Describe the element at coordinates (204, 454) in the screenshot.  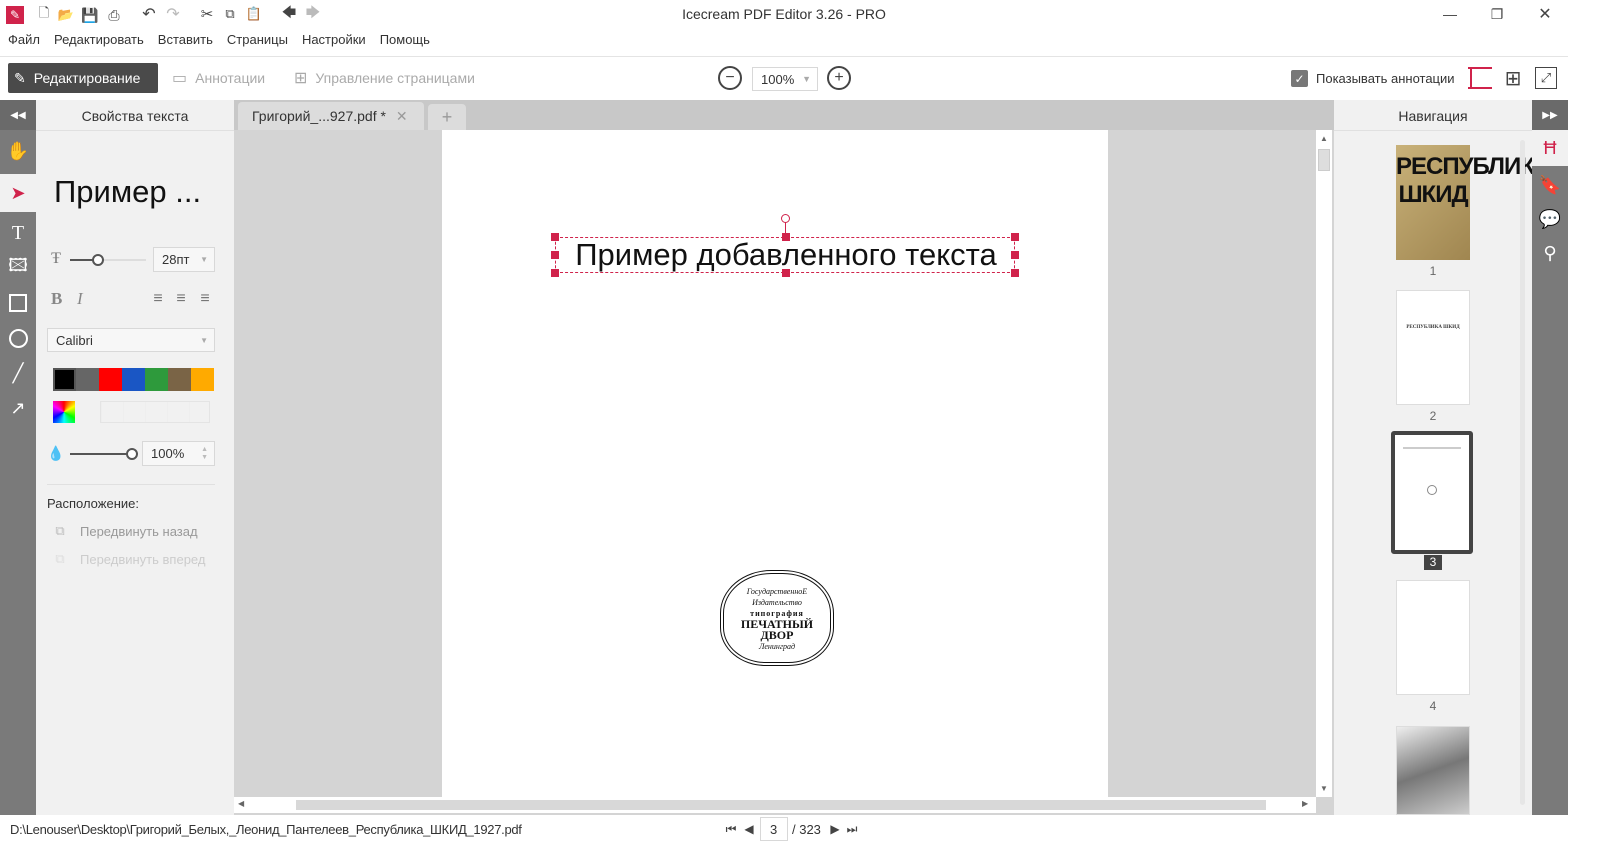
I see `spinner-icon: ▲ ▼` at that location.